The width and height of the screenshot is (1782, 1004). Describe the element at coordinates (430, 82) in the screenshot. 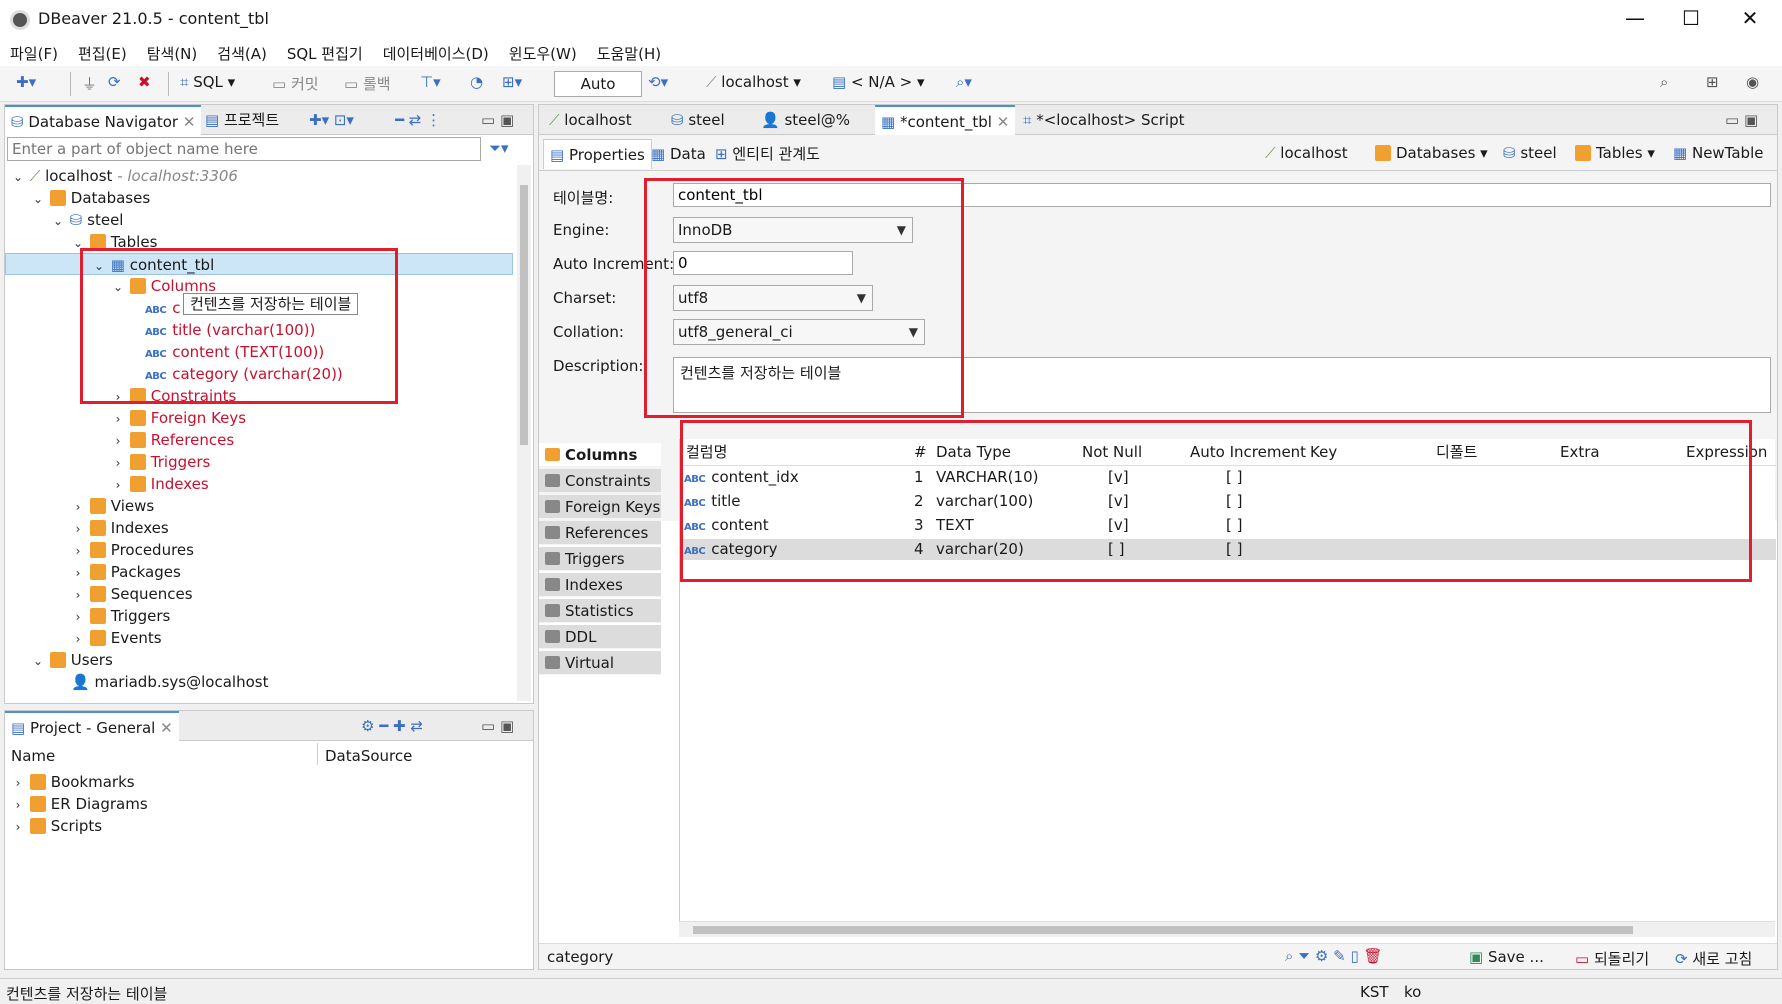

I see `transaction-mode-icon: ⊤▾` at that location.